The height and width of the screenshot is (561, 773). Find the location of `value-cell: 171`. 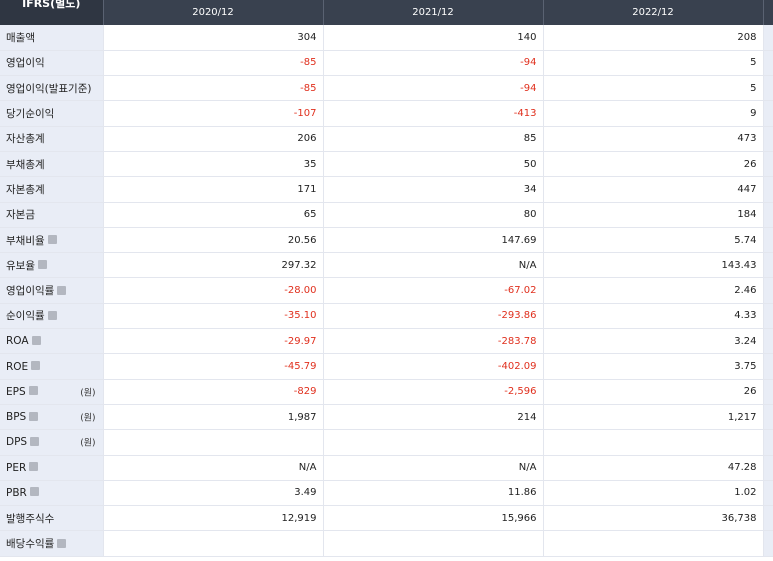

value-cell: 171 is located at coordinates (213, 189).